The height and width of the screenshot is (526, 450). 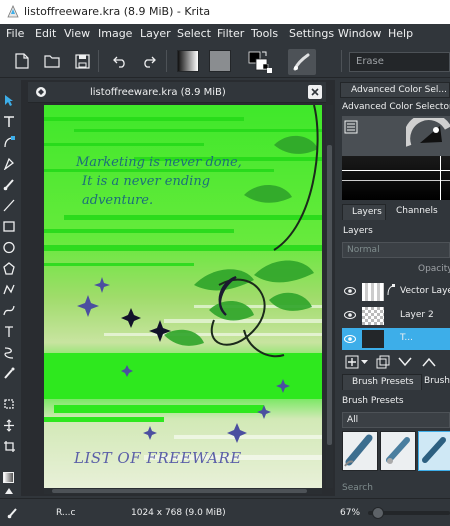 I want to click on layer-blend-mode-value: Normal, so click(x=363, y=250).